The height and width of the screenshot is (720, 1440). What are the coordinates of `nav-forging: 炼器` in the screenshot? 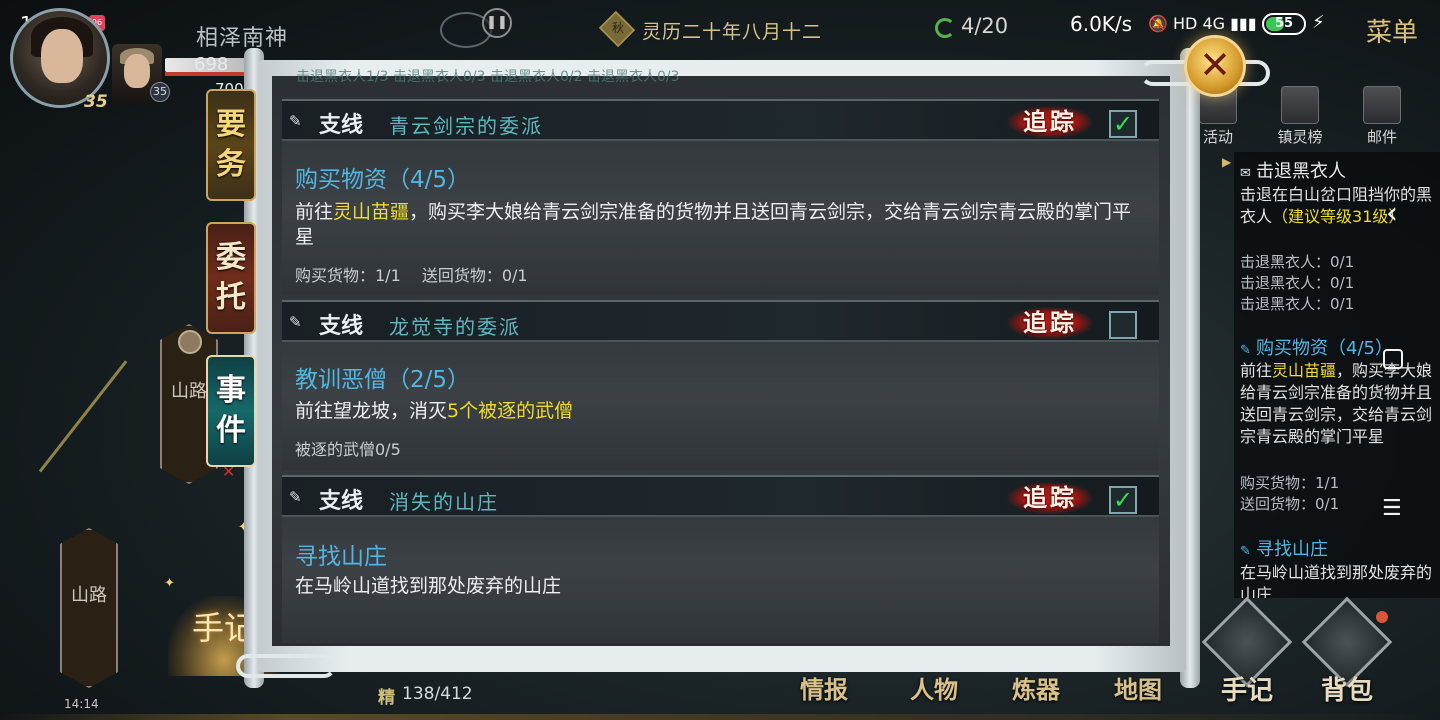 It's located at (1036, 687).